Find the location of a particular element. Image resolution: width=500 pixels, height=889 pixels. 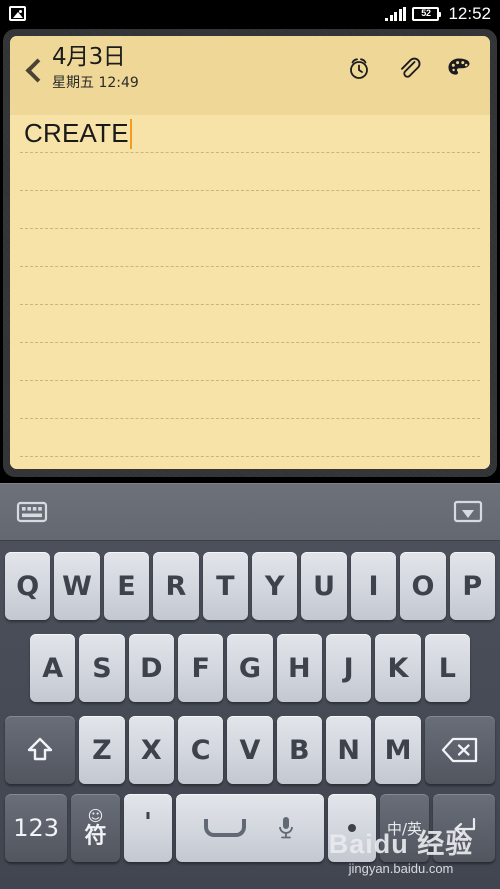

keyboard-row-4: 123 ☺ 符 ' 中/英 is located at coordinates (250, 828).